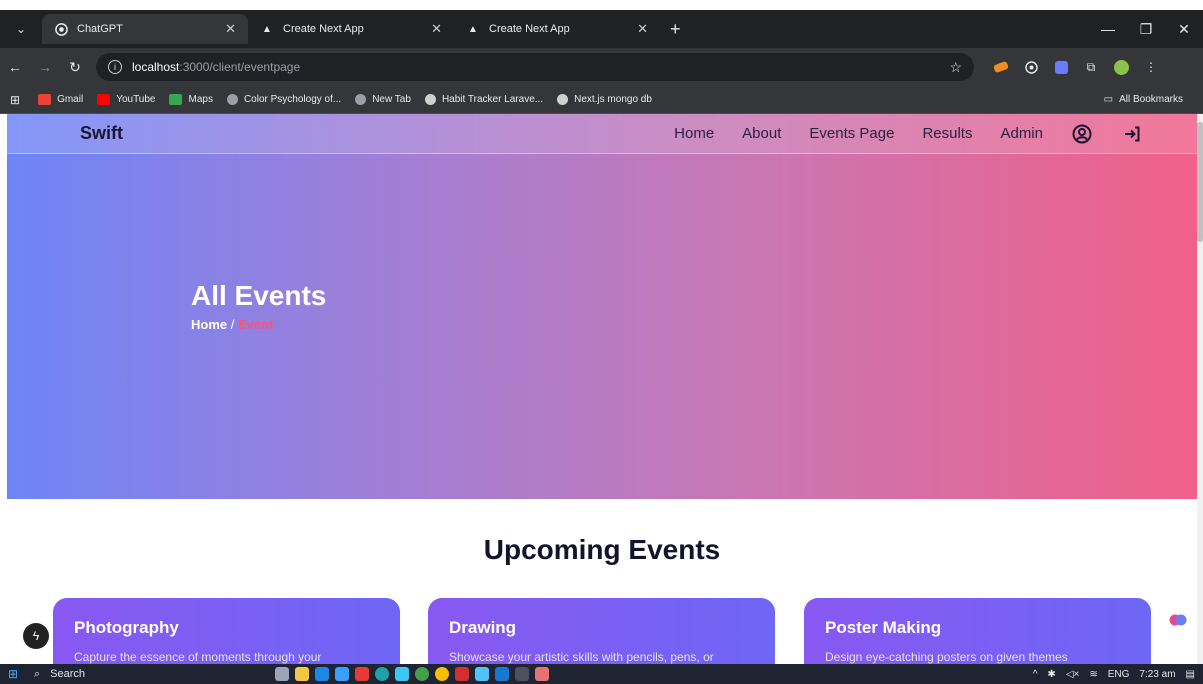 The width and height of the screenshot is (1203, 684). What do you see at coordinates (145, 29) in the screenshot?
I see `tab-chatgpt: ChatGPT ✕` at bounding box center [145, 29].